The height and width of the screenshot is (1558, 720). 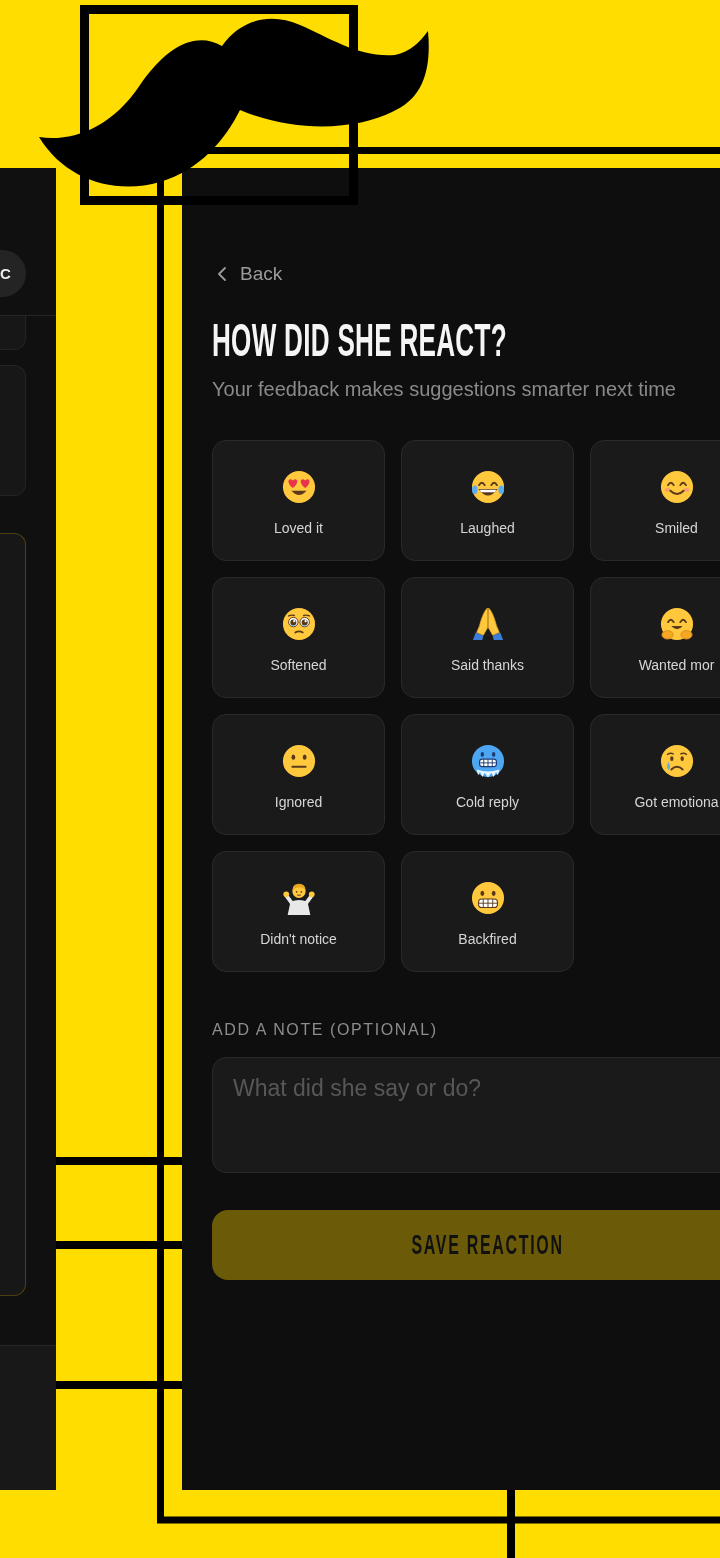 I want to click on reaction-tile: Laughed, so click(x=487, y=500).